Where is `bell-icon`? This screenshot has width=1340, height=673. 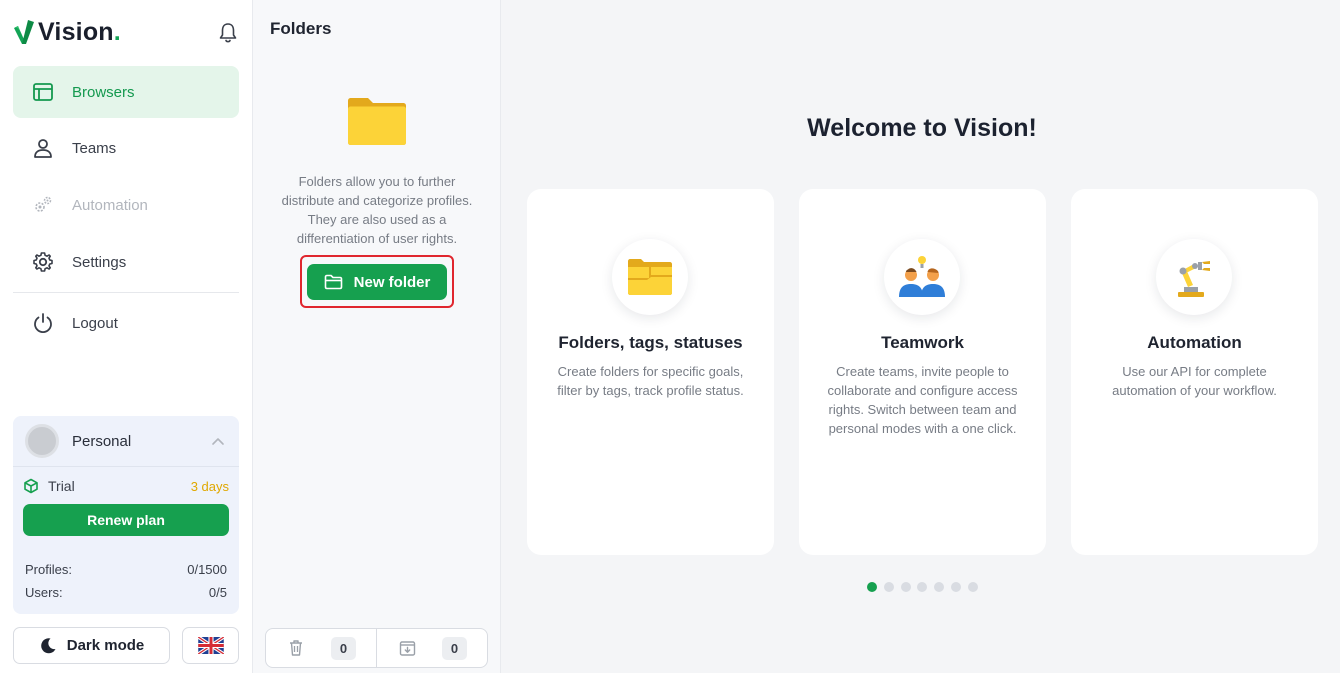
bell-icon is located at coordinates (228, 33).